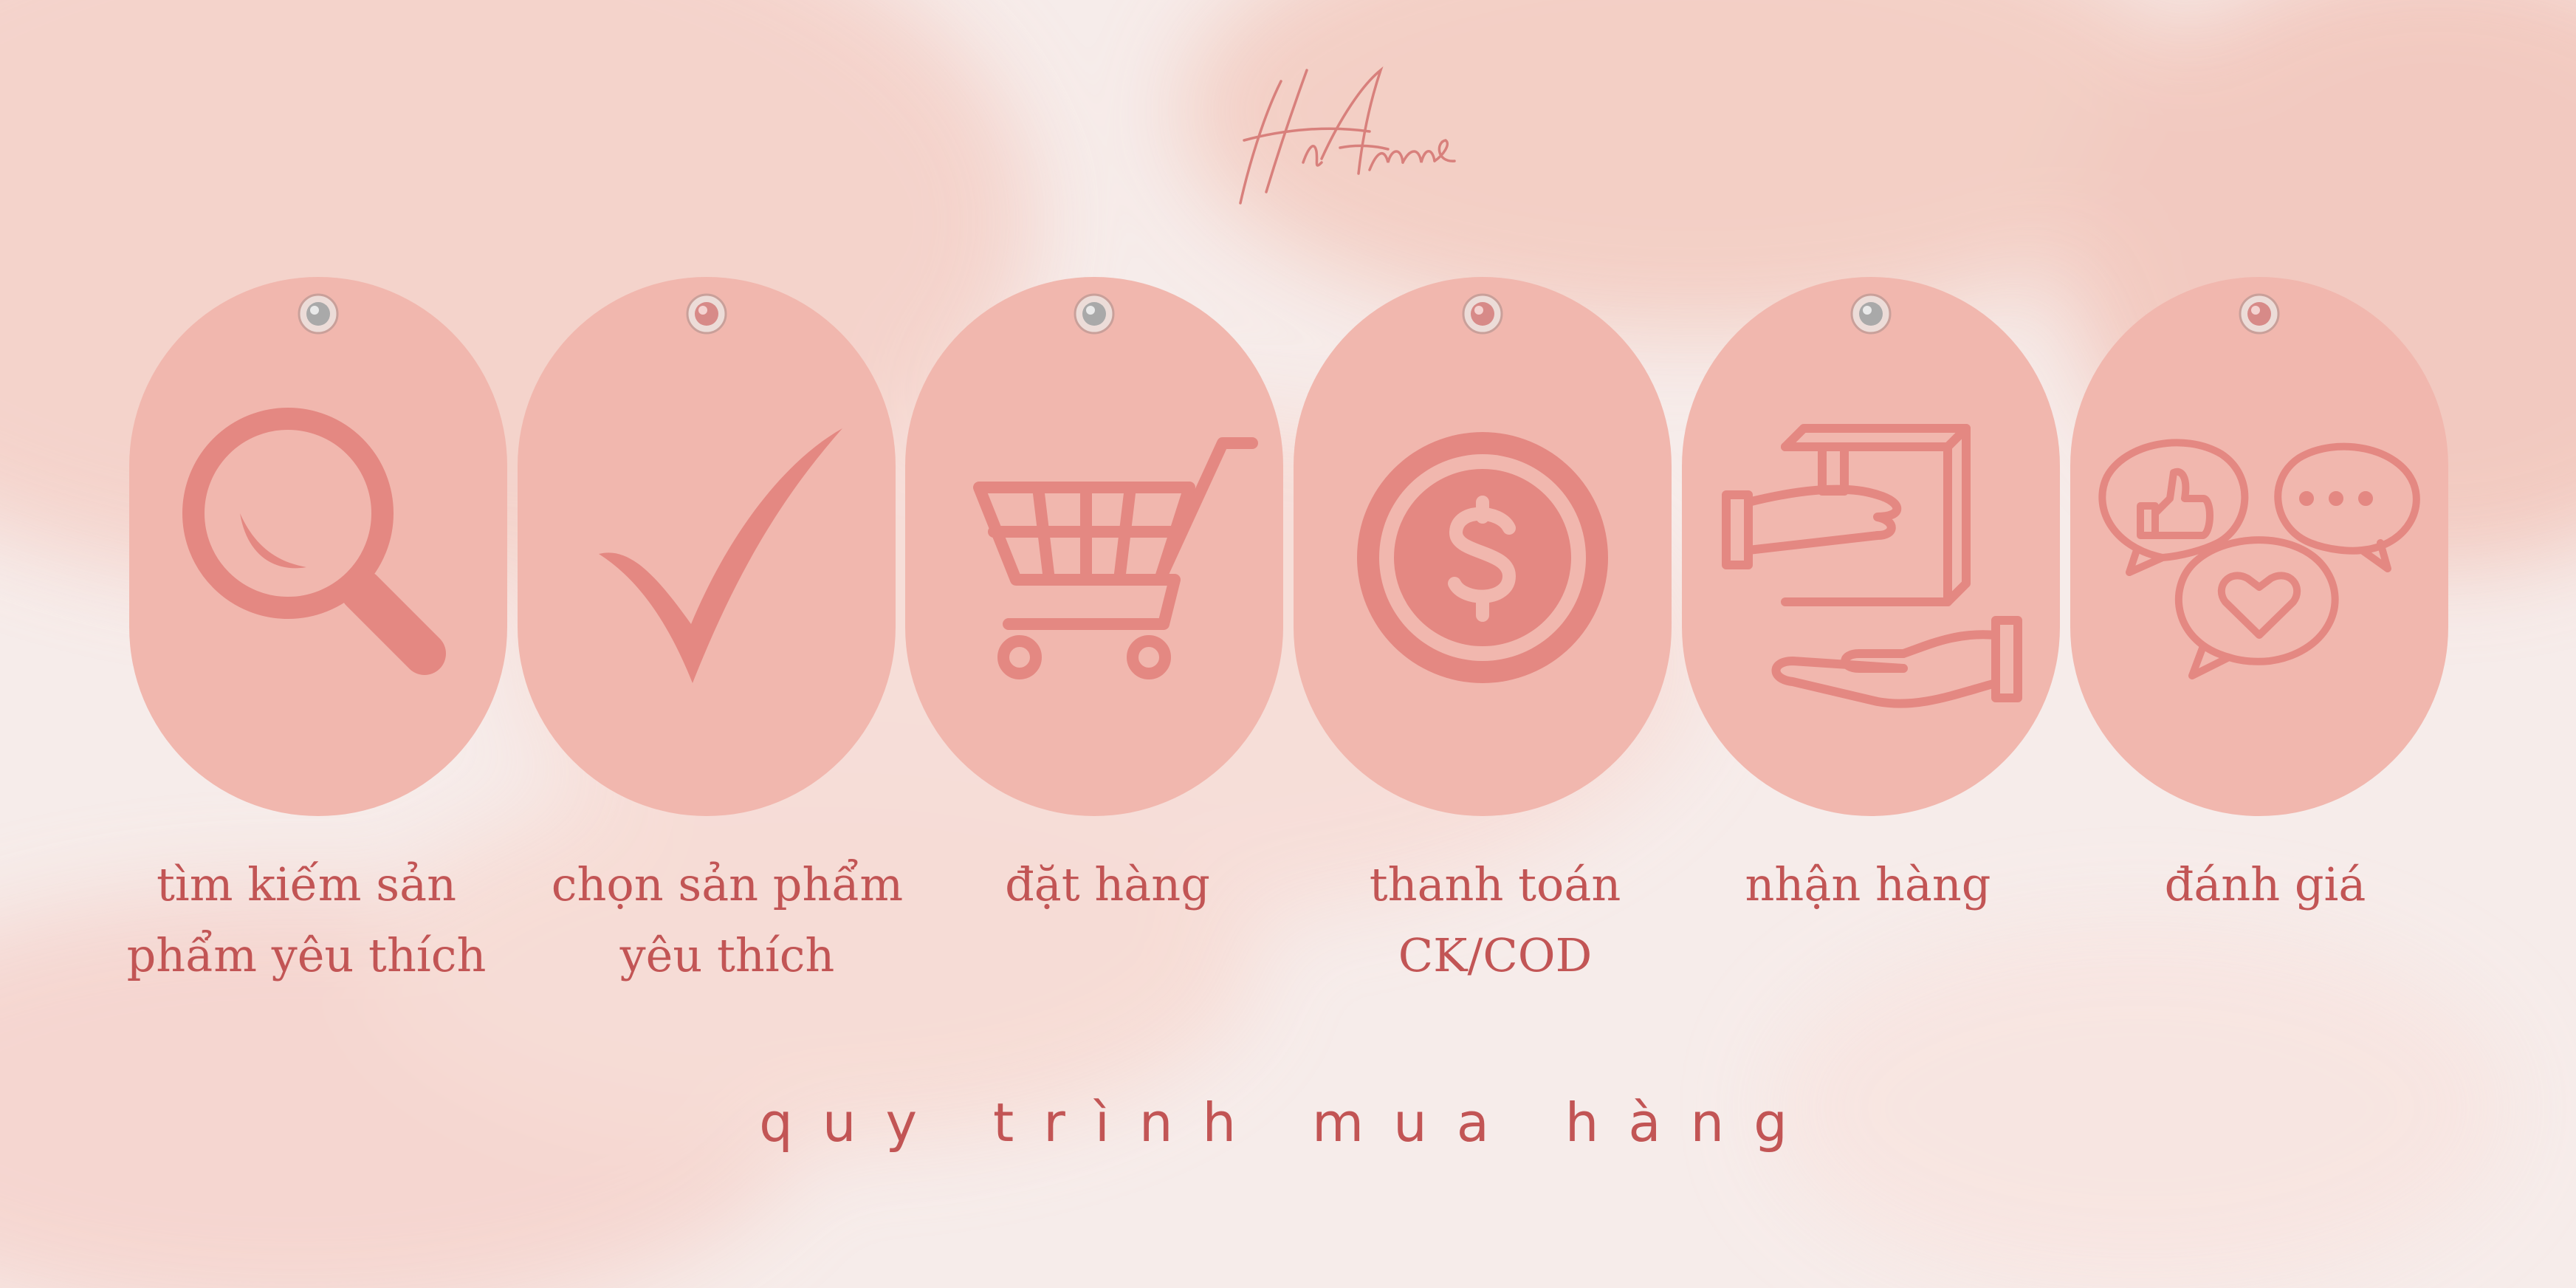 The width and height of the screenshot is (2576, 1288). Describe the element at coordinates (1871, 546) in the screenshot. I see `step-tag-receive` at that location.